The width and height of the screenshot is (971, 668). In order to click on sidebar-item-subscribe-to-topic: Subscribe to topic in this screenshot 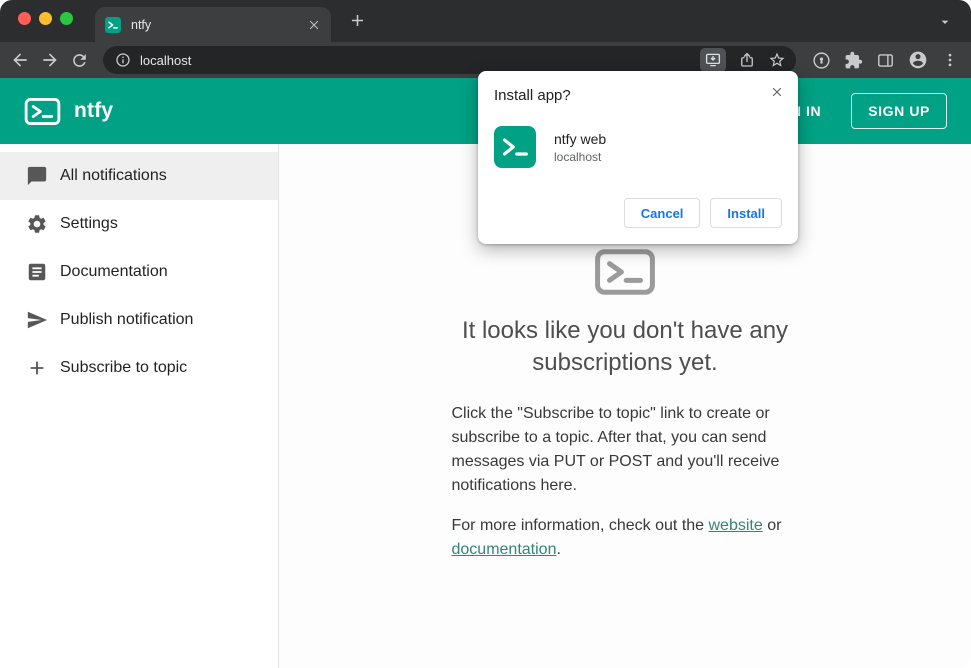, I will do `click(139, 368)`.